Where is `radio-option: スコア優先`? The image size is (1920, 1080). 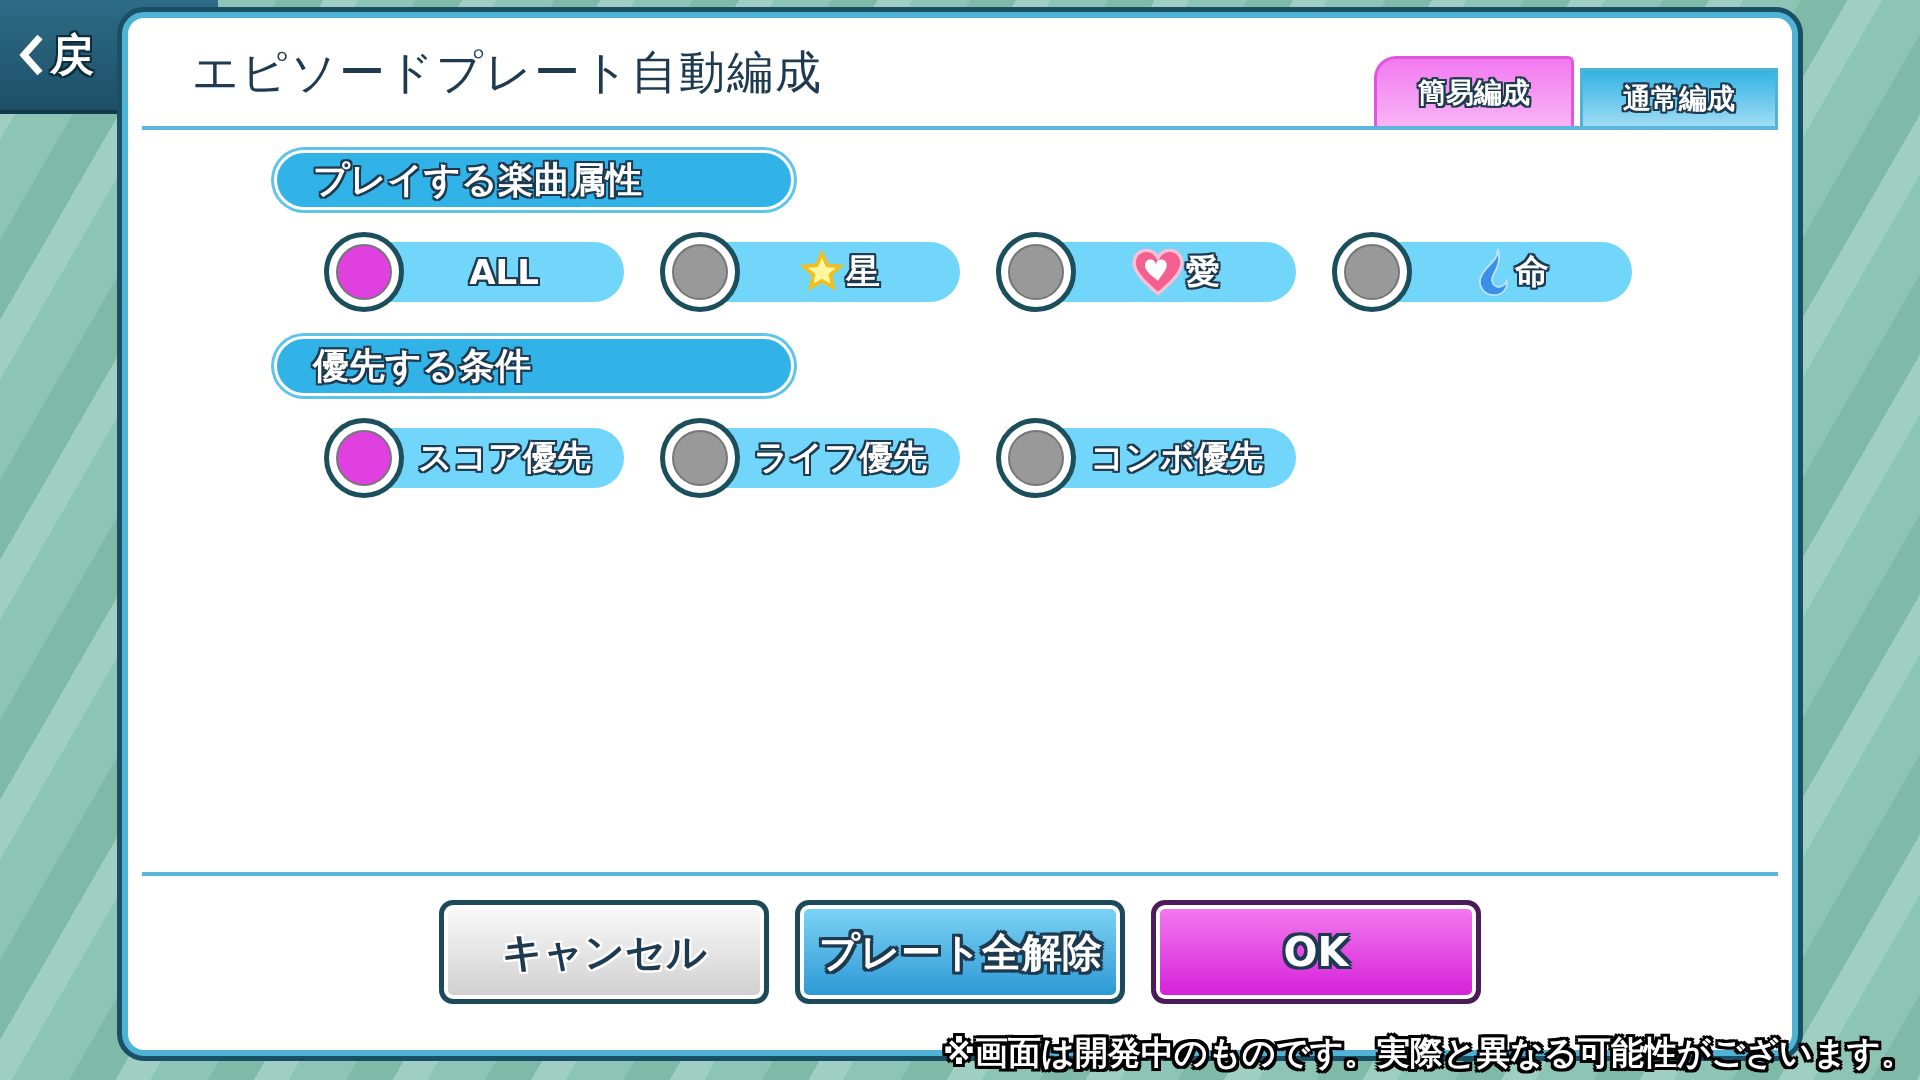
radio-option: スコア優先 is located at coordinates (474, 458).